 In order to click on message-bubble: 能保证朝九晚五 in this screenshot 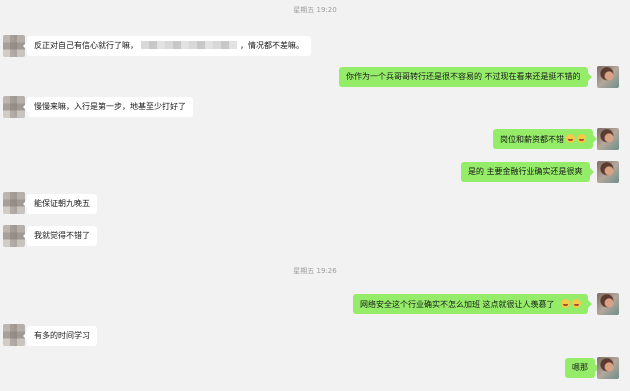, I will do `click(60, 204)`.